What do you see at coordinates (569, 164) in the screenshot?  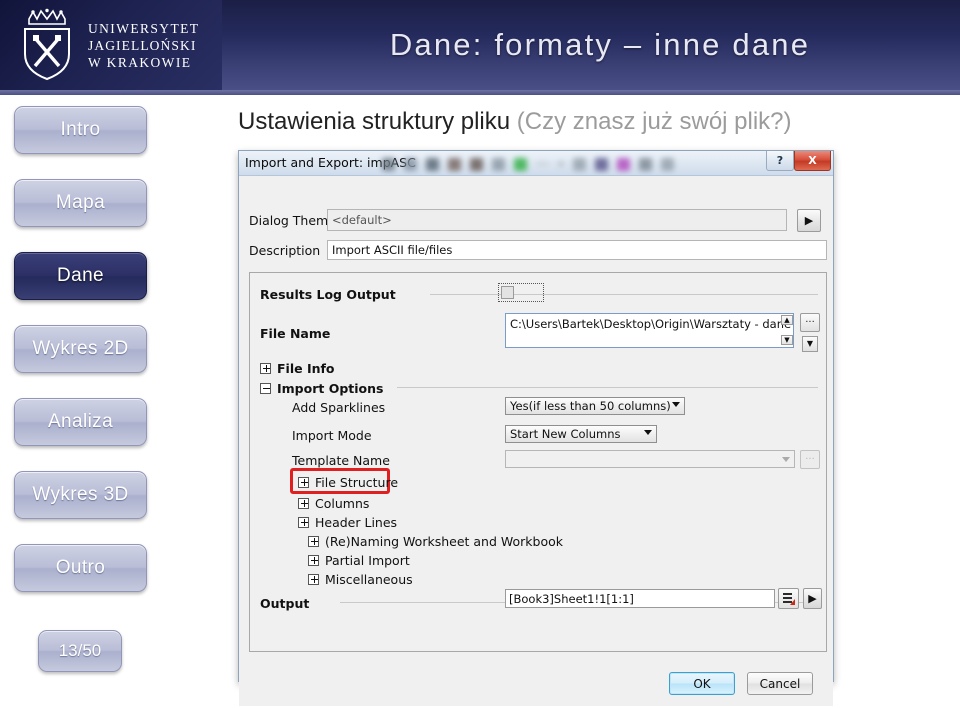 I see `blurred-taskbar-icons` at bounding box center [569, 164].